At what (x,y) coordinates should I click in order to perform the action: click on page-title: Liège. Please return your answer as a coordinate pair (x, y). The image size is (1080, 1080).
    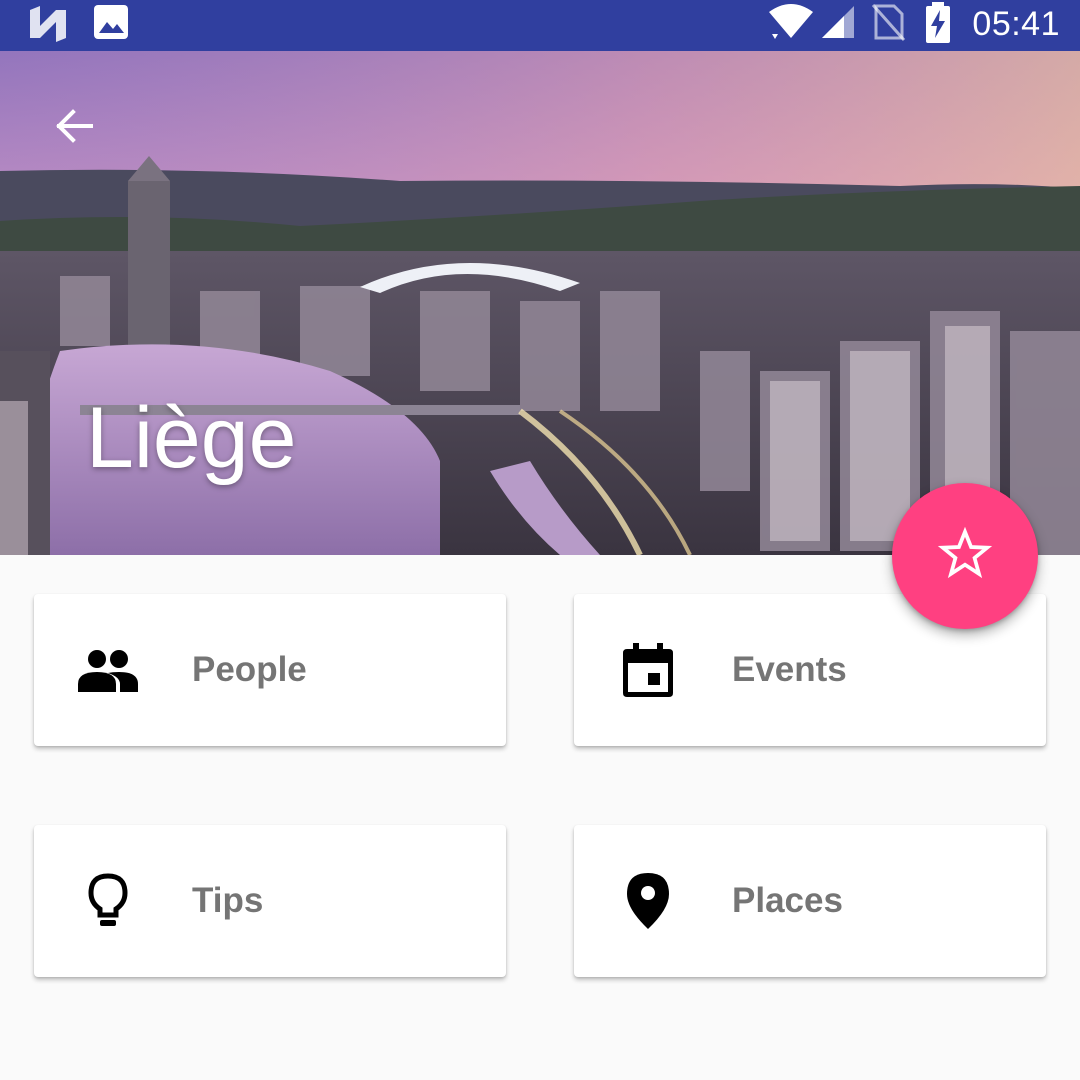
    Looking at the image, I should click on (191, 438).